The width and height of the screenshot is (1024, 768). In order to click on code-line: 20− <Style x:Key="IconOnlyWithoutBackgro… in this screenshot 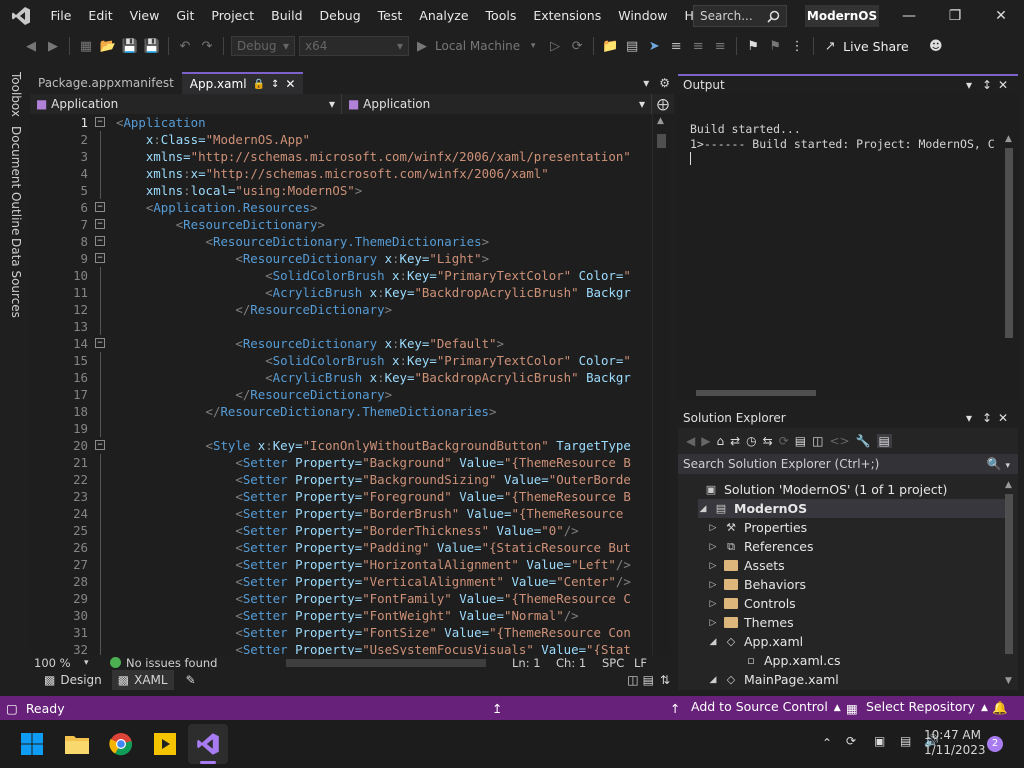, I will do `click(341, 445)`.